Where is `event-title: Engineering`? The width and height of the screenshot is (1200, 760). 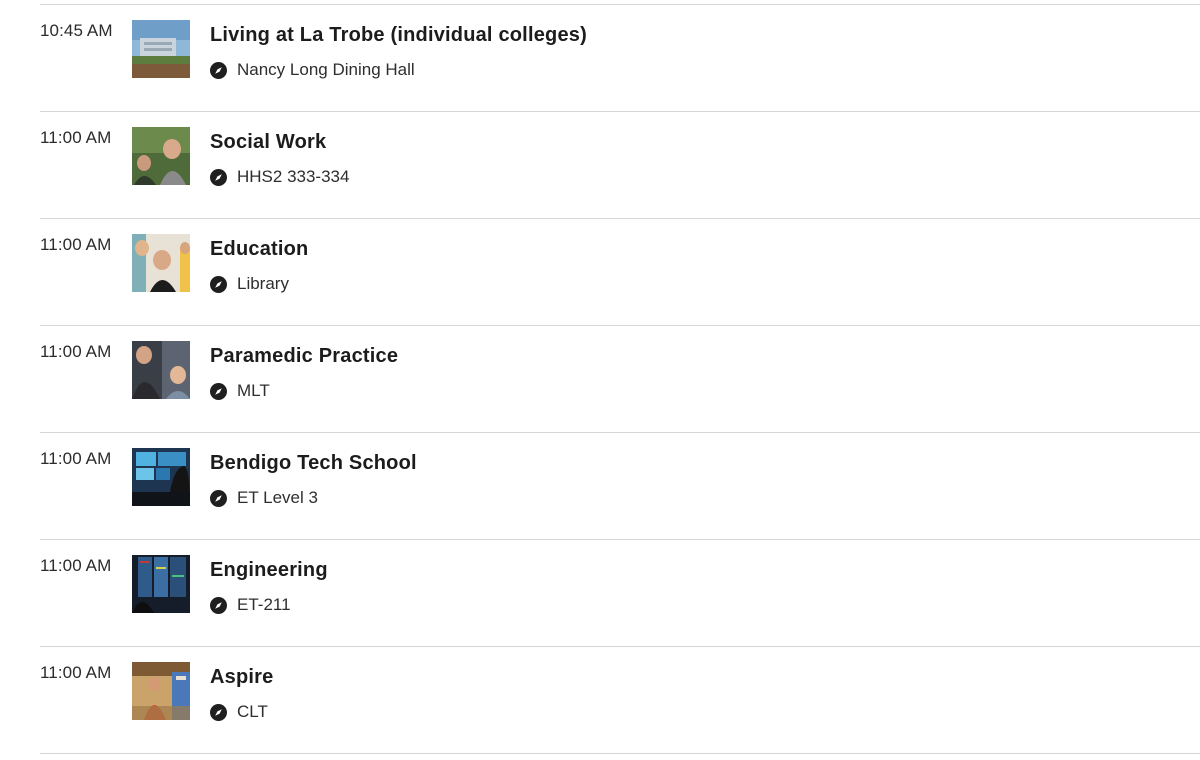 event-title: Engineering is located at coordinates (269, 570).